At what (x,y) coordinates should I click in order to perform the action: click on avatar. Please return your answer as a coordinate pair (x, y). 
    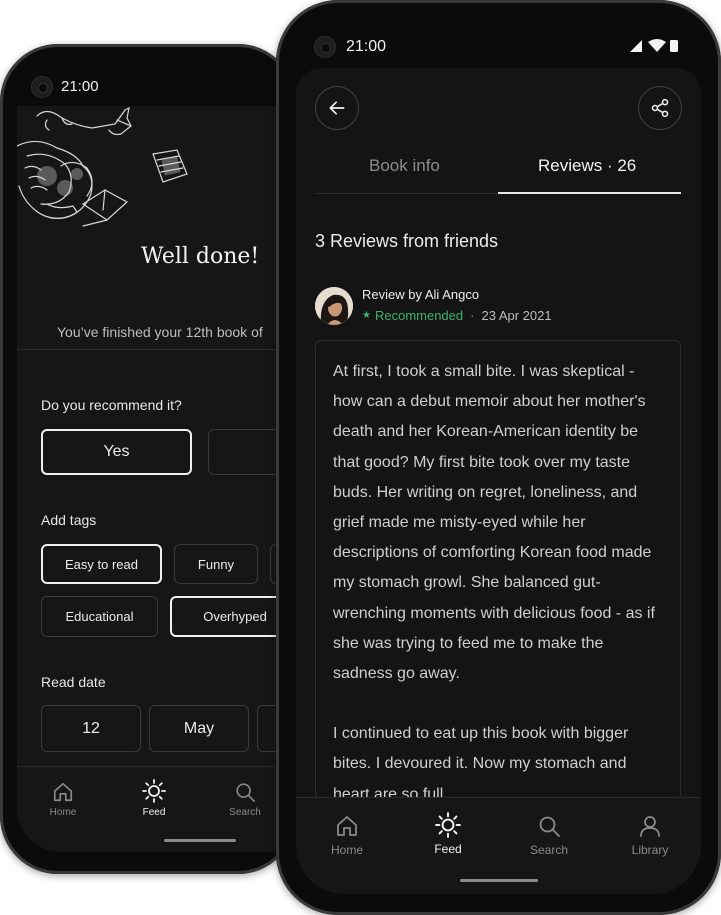
    Looking at the image, I should click on (334, 306).